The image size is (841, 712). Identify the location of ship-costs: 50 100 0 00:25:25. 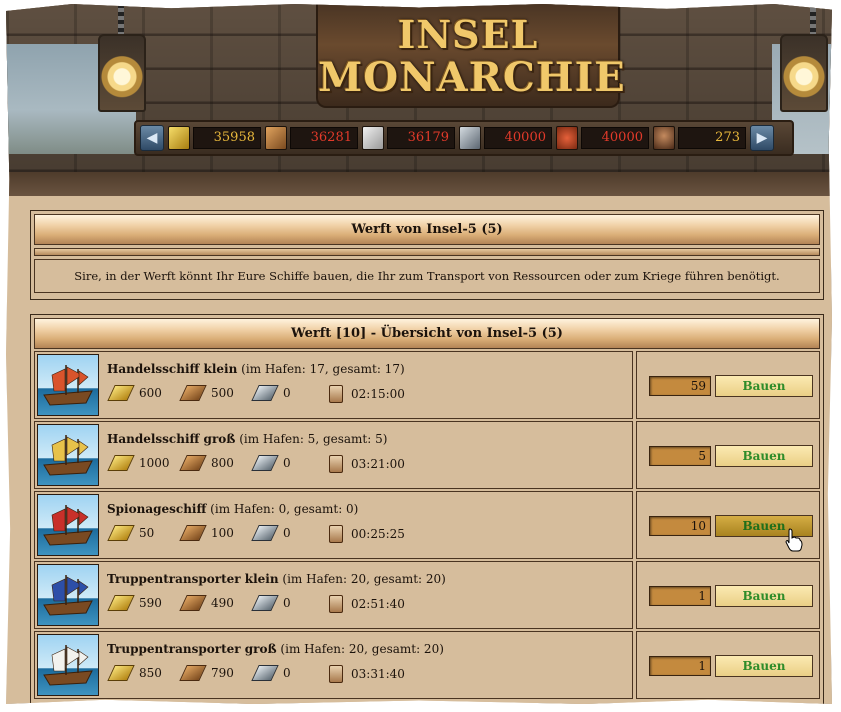
(272, 535).